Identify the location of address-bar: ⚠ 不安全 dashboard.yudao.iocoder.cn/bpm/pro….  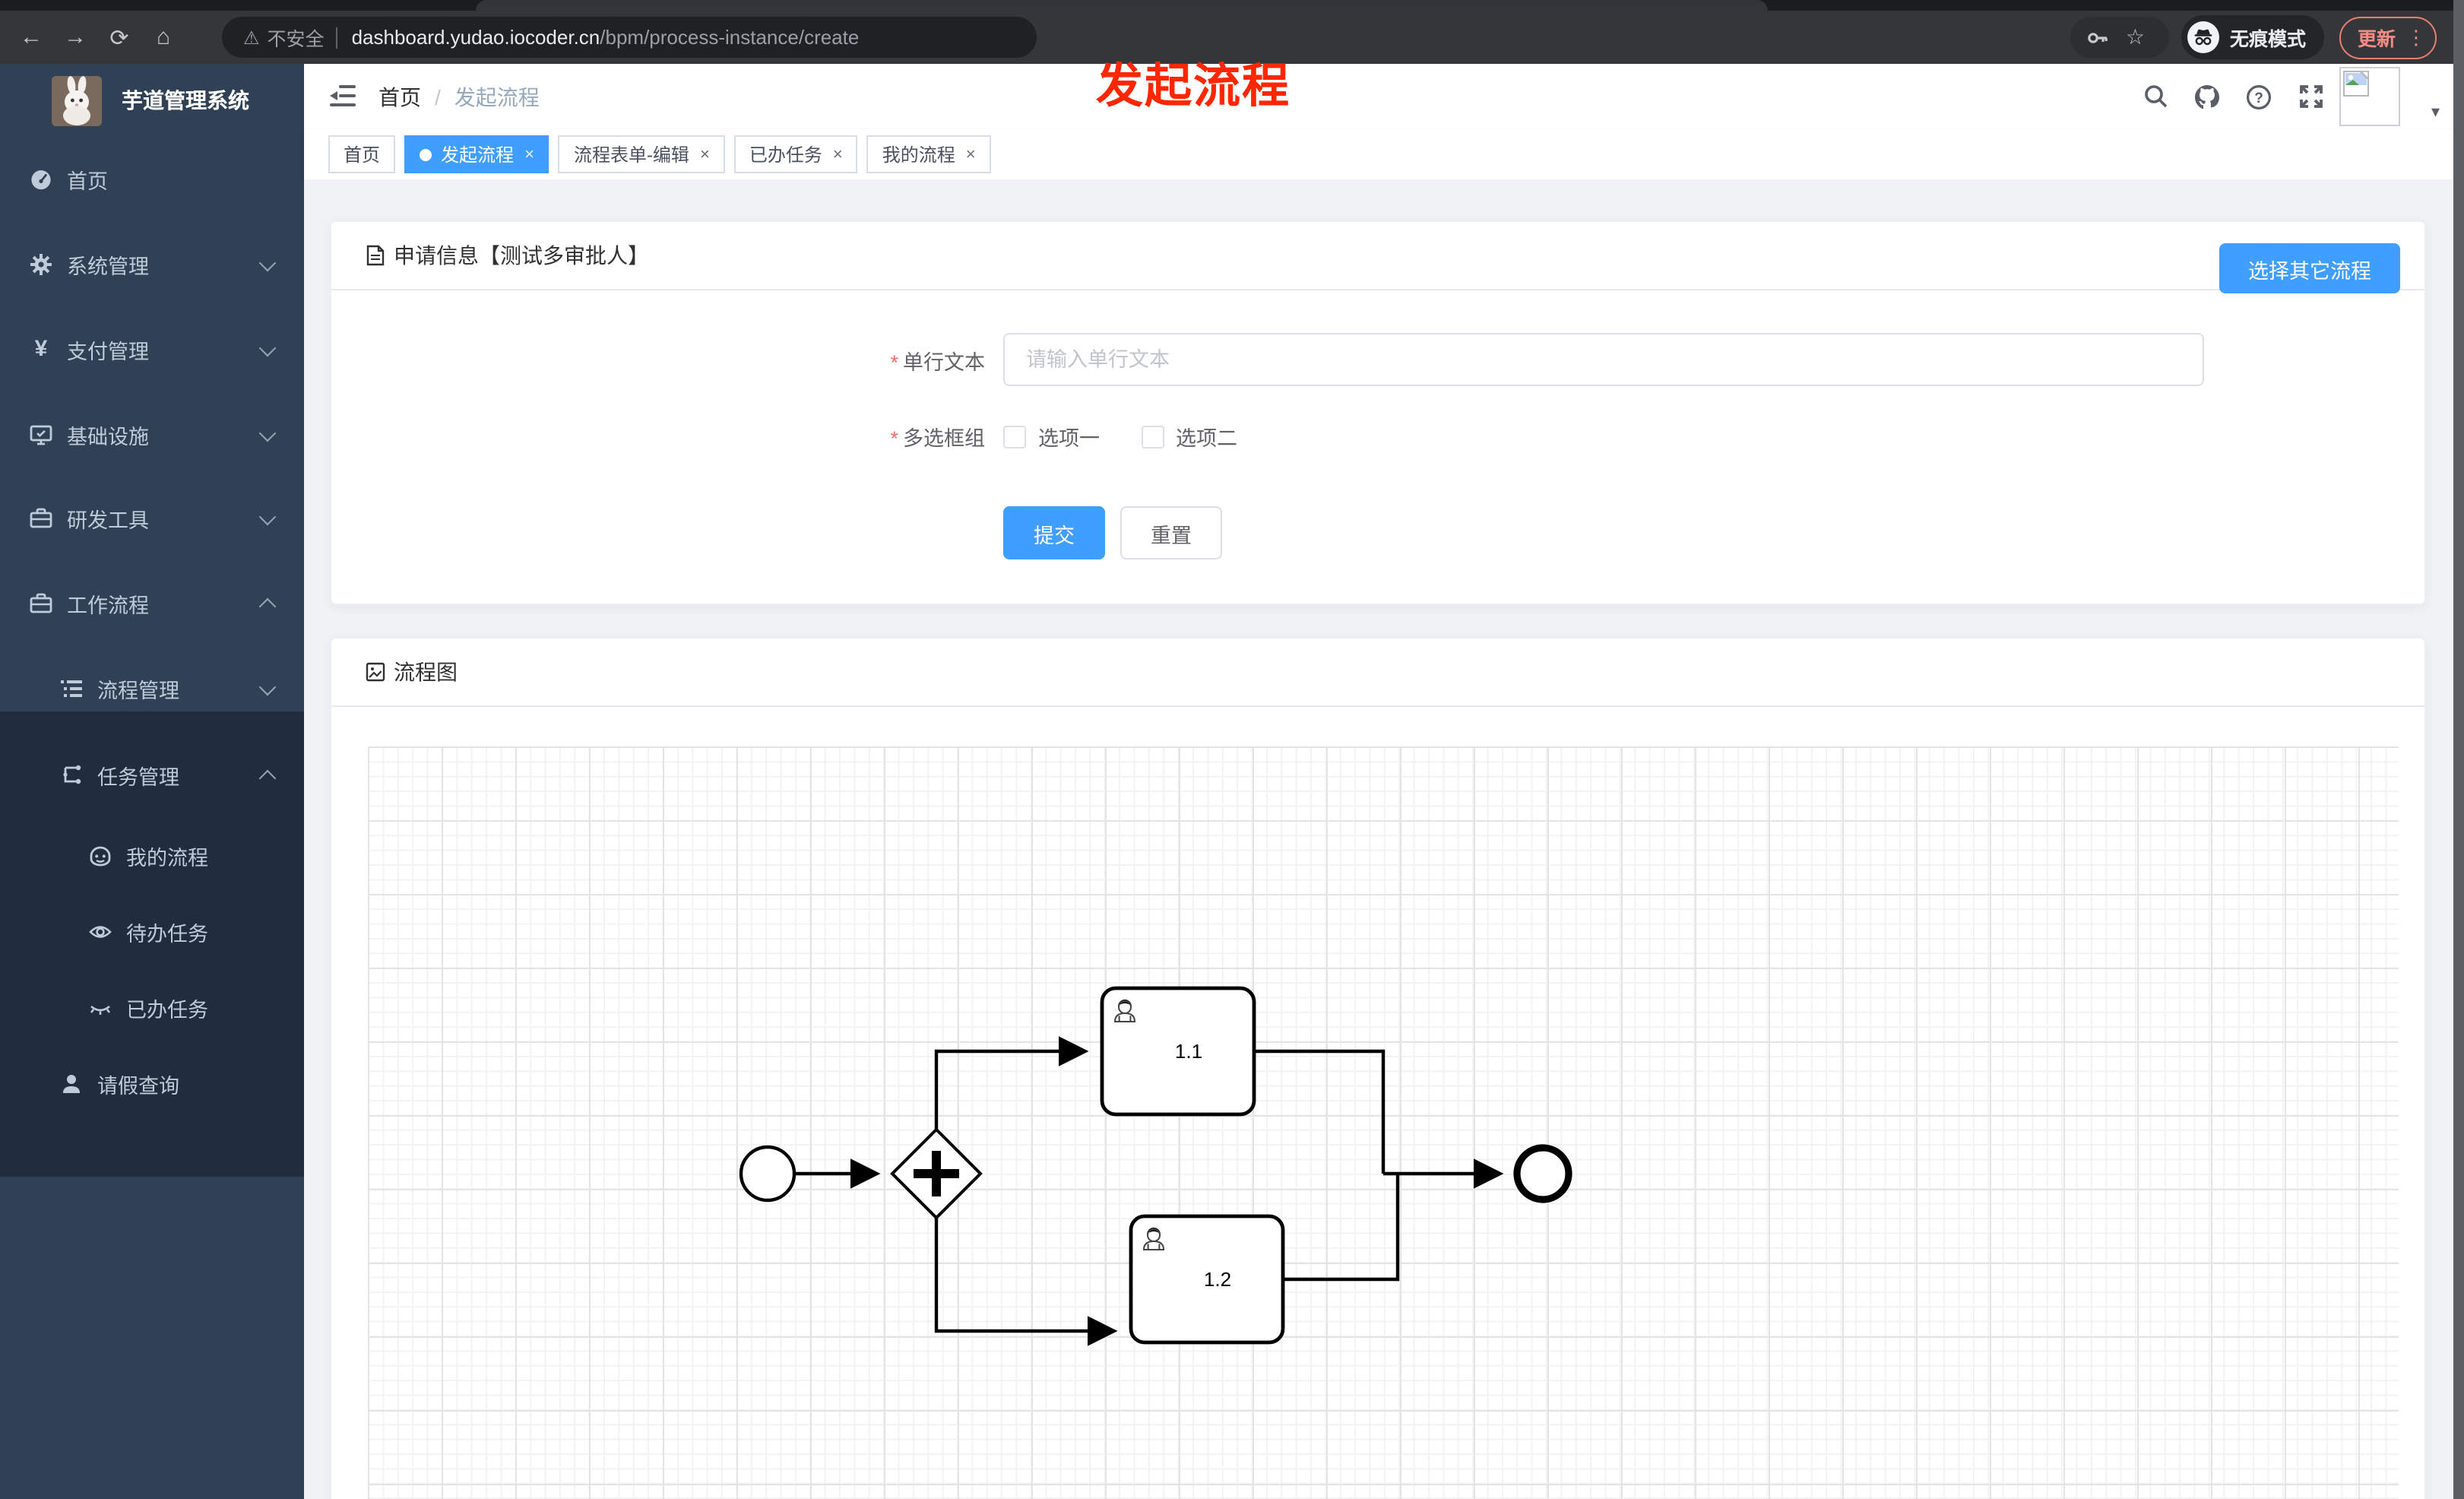
(629, 37).